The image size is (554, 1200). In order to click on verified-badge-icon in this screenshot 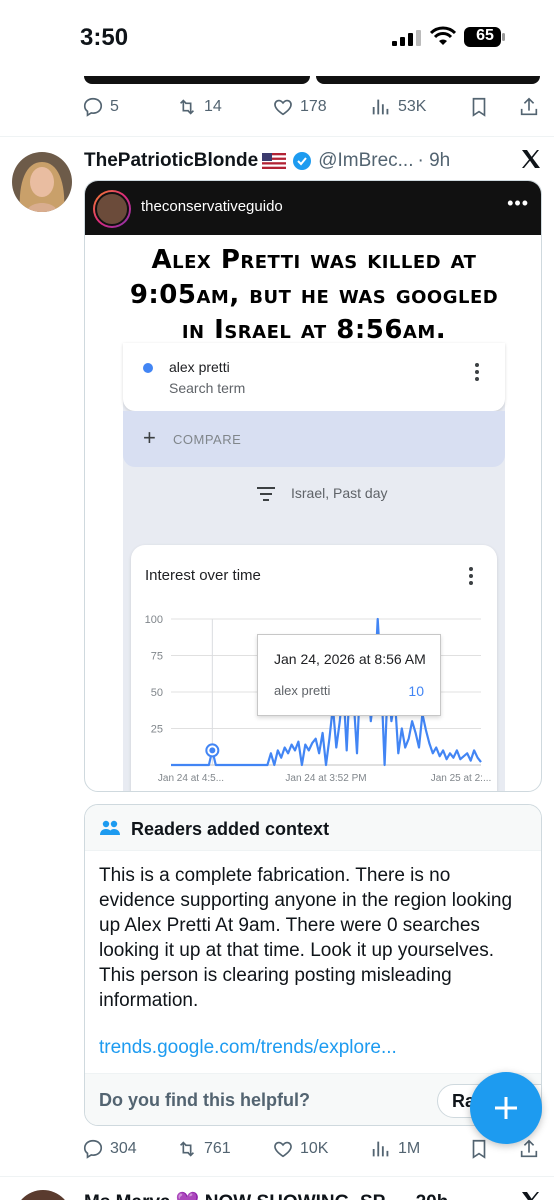, I will do `click(302, 161)`.